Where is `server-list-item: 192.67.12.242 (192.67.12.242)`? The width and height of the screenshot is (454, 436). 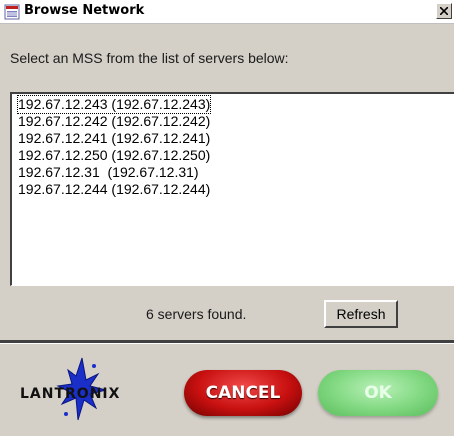
server-list-item: 192.67.12.242 (192.67.12.242) is located at coordinates (114, 121).